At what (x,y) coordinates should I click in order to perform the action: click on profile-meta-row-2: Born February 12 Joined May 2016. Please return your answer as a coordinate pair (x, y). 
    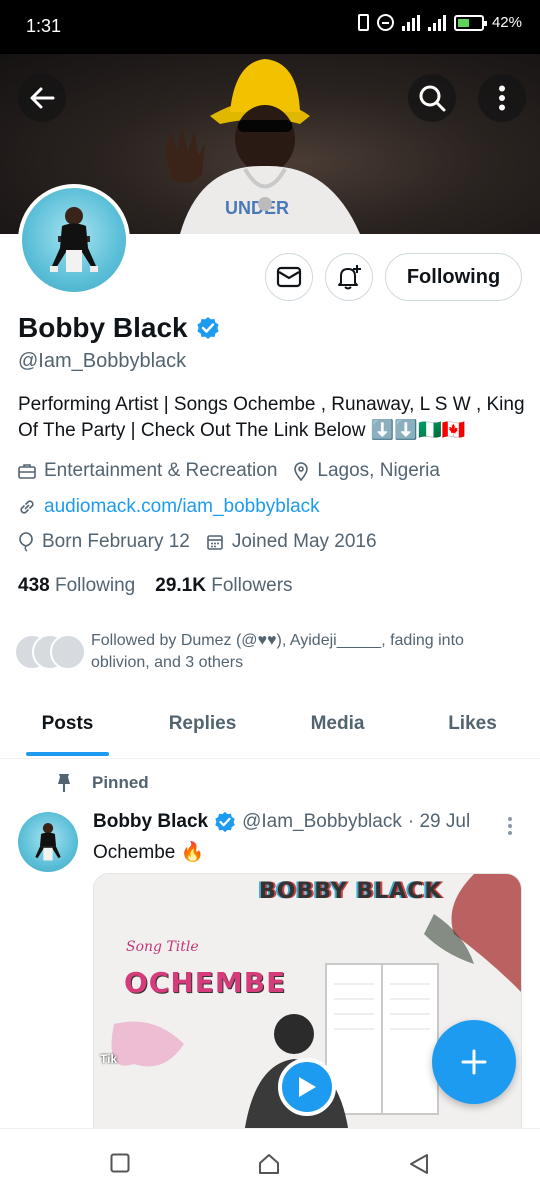
    Looking at the image, I should click on (205, 542).